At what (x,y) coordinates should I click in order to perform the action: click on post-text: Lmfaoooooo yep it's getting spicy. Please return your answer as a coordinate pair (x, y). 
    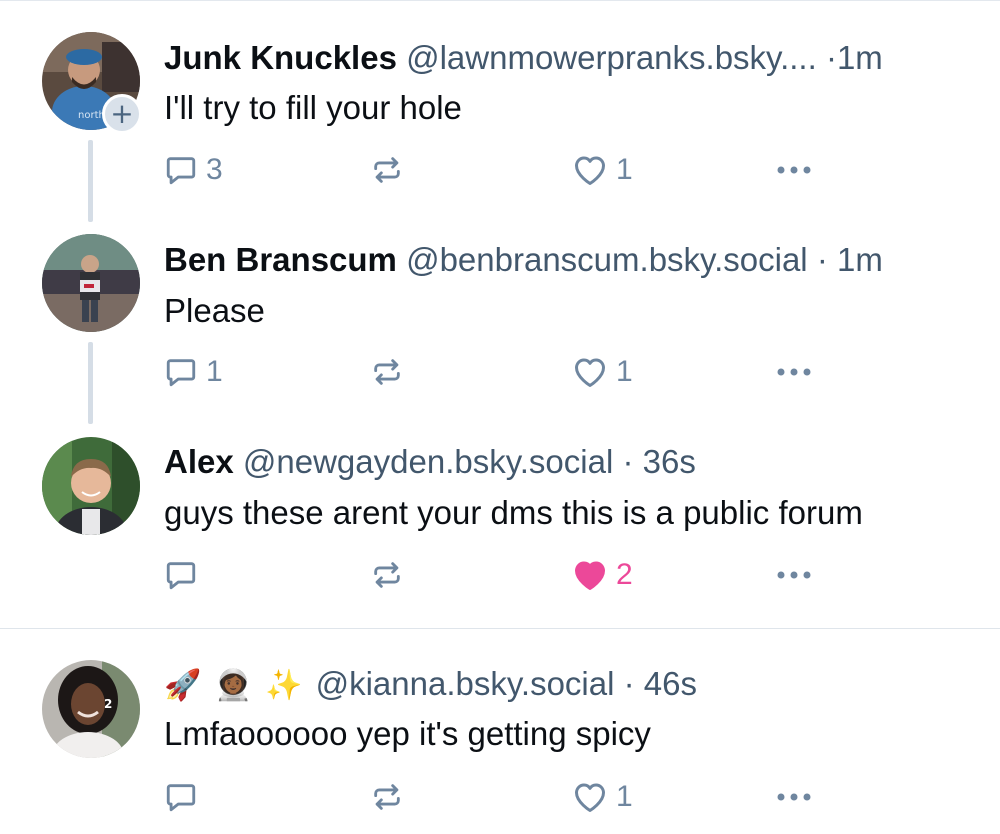
    Looking at the image, I should click on (407, 733).